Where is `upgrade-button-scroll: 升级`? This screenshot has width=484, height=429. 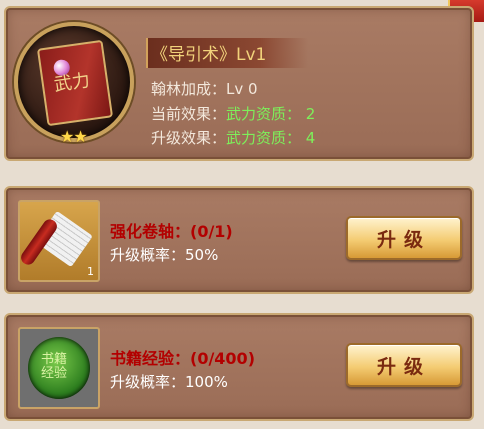
upgrade-button-scroll: 升级 is located at coordinates (404, 238).